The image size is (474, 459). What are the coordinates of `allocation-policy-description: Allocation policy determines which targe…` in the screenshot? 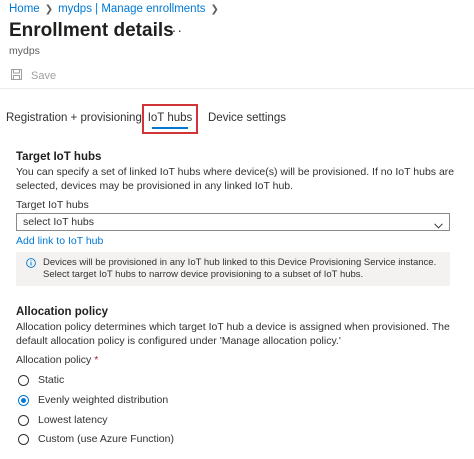 It's located at (233, 334).